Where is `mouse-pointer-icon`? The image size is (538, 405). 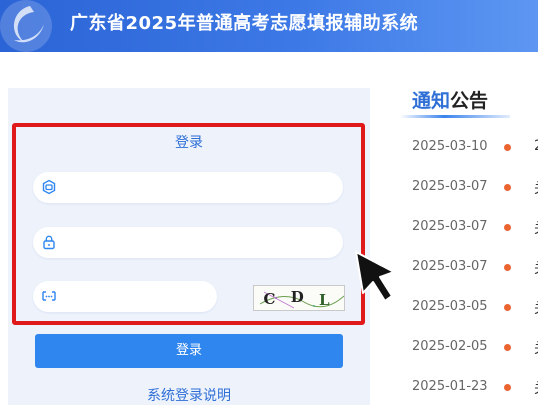
mouse-pointer-icon is located at coordinates (375, 276).